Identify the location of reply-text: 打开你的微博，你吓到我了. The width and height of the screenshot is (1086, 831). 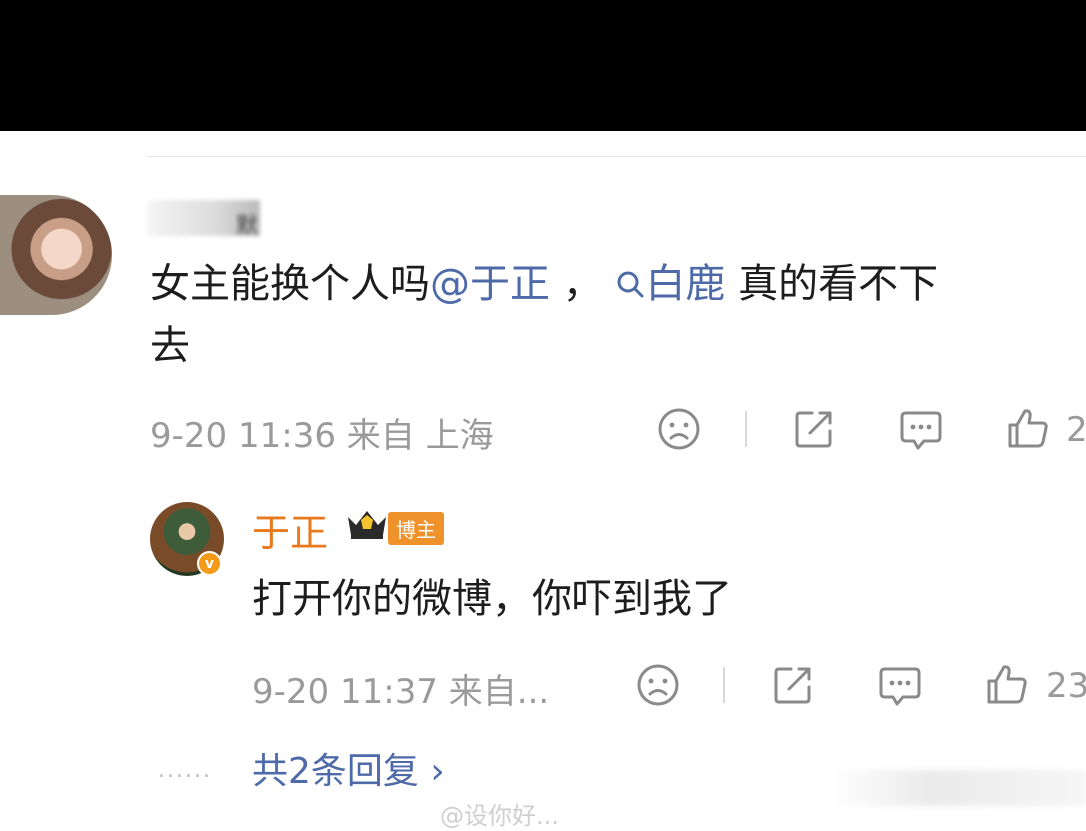
(492, 599).